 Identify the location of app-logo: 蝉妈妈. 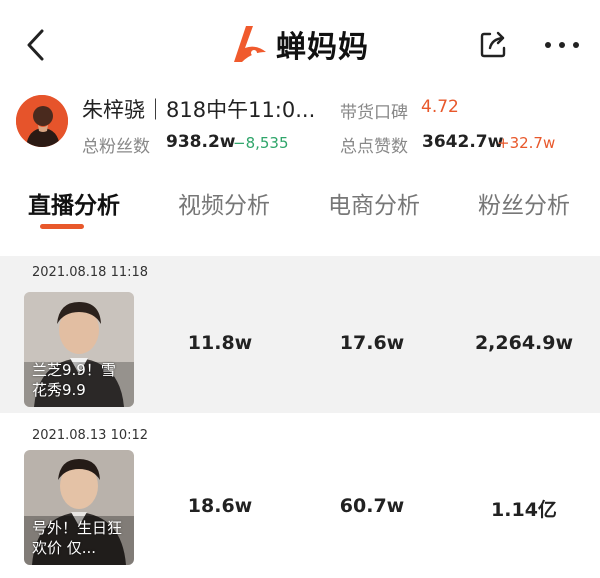
(297, 44).